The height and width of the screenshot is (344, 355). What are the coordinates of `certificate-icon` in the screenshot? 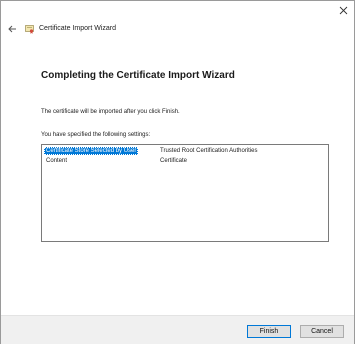 It's located at (29, 29).